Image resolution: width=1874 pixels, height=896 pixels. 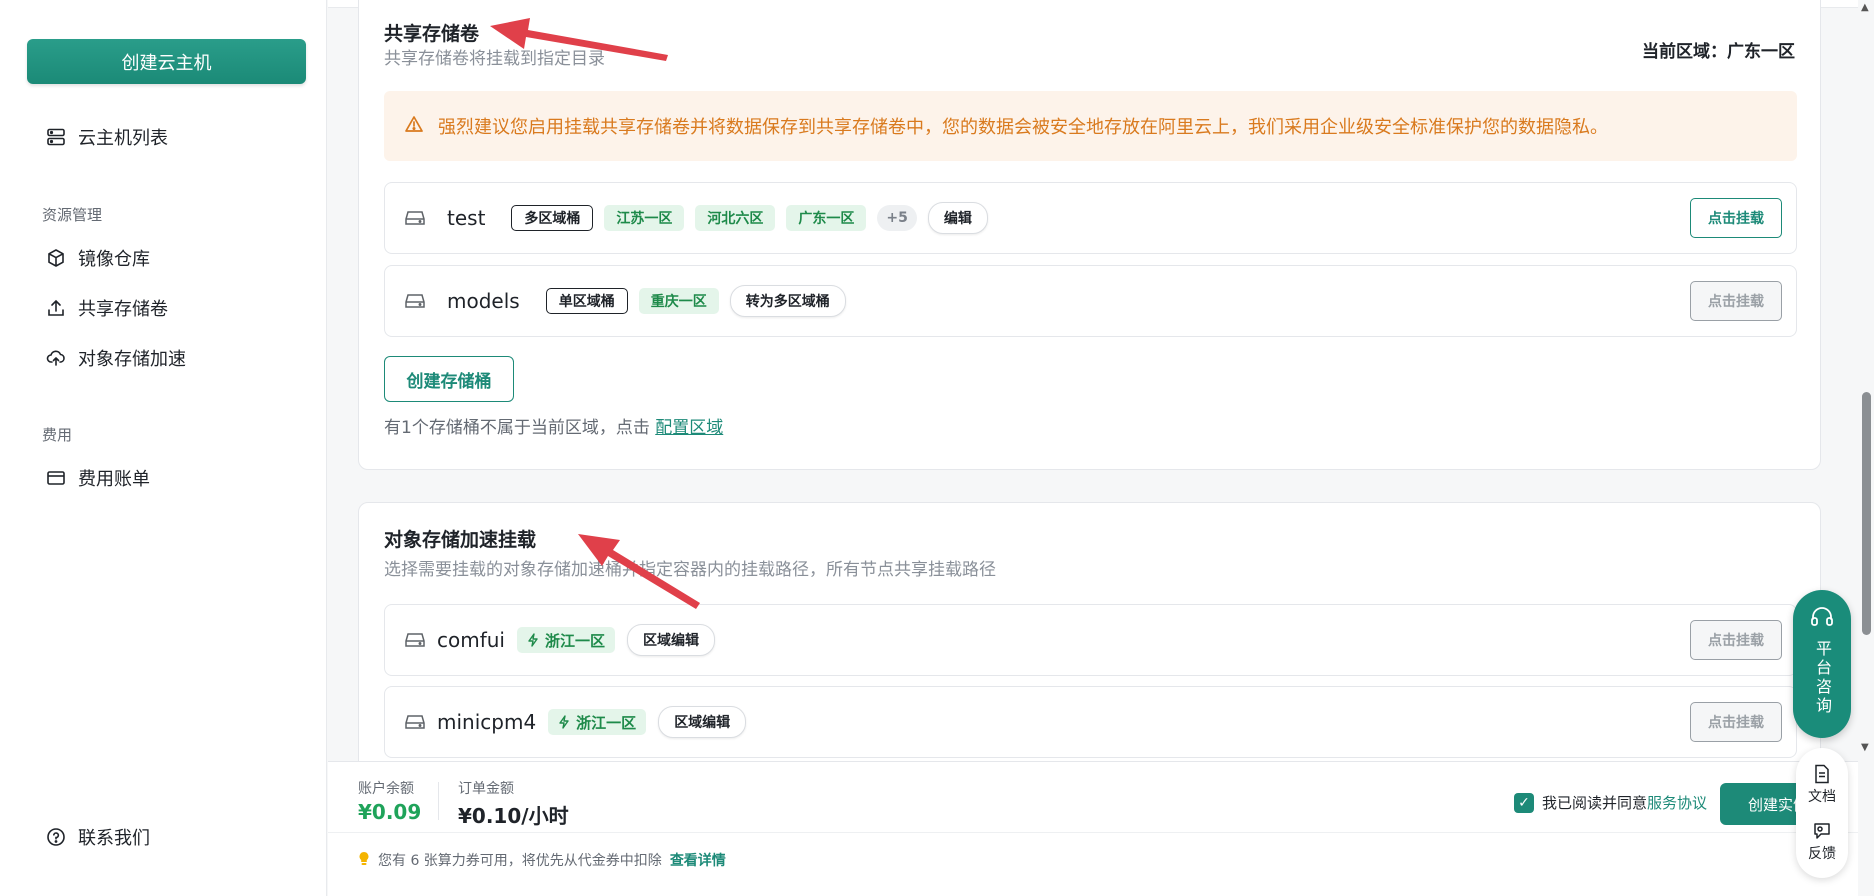 I want to click on bucket-type-tag: 多区域桶, so click(x=552, y=218).